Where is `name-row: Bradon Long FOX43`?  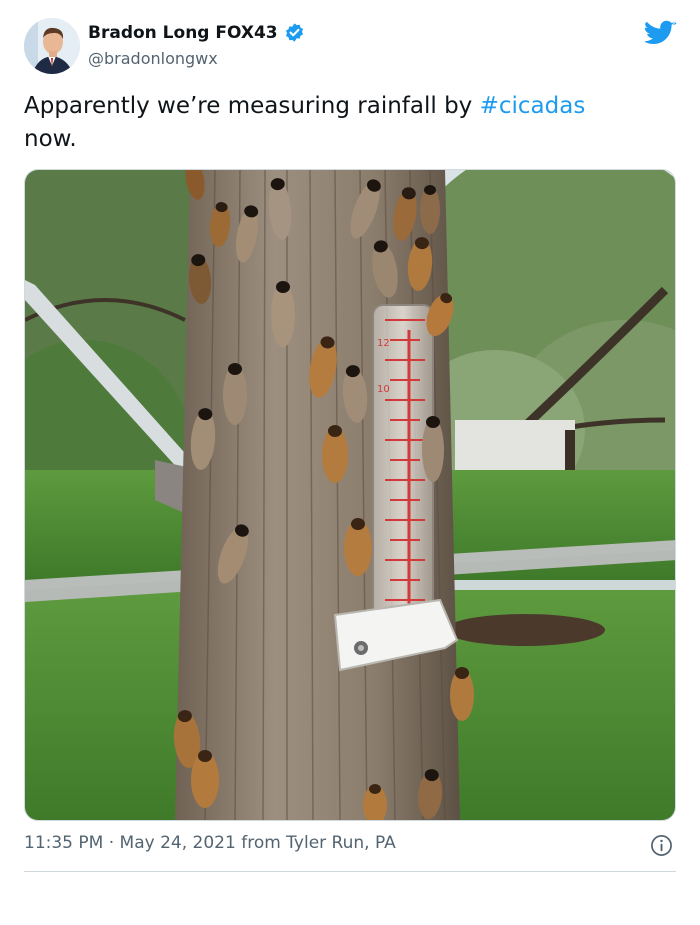
name-row: Bradon Long FOX43 is located at coordinates (196, 32).